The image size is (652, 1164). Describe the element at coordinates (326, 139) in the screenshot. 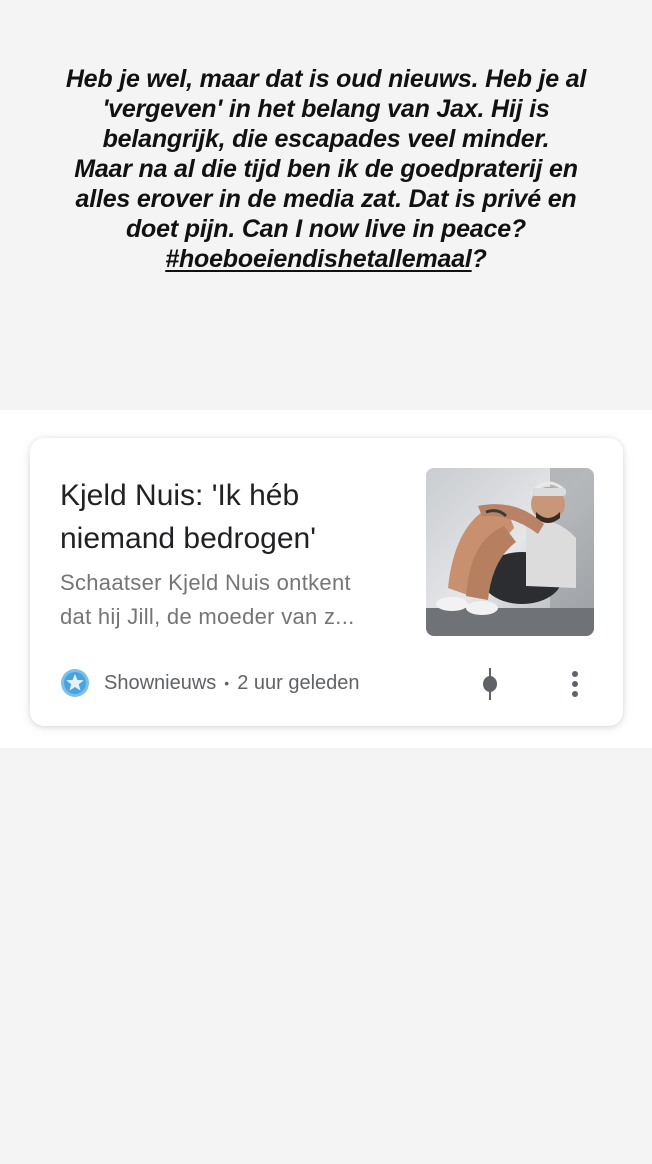

I see `caption-line-3: belangrijk, die escapades veel minder.` at that location.